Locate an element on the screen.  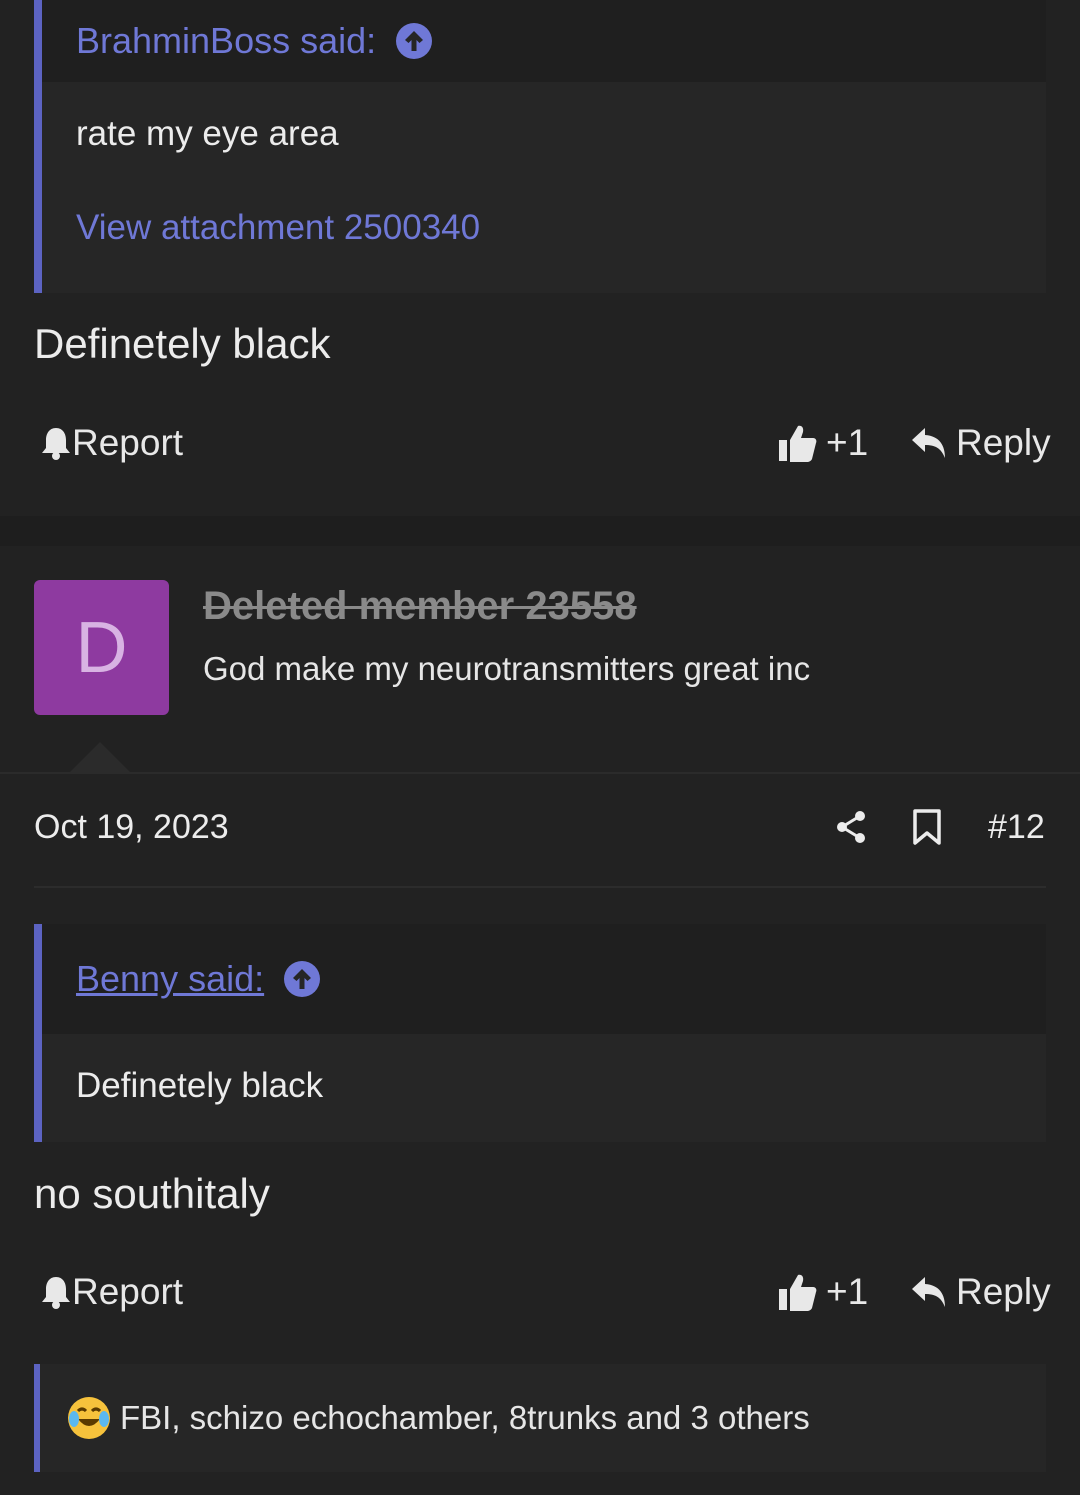
separator is located at coordinates (540, 887).